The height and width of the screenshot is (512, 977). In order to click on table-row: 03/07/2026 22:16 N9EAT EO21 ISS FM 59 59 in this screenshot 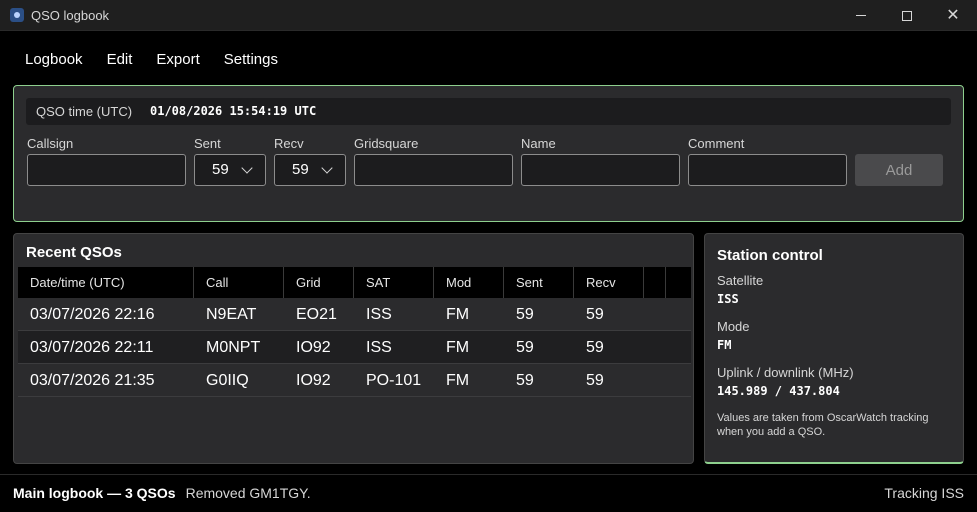, I will do `click(354, 314)`.